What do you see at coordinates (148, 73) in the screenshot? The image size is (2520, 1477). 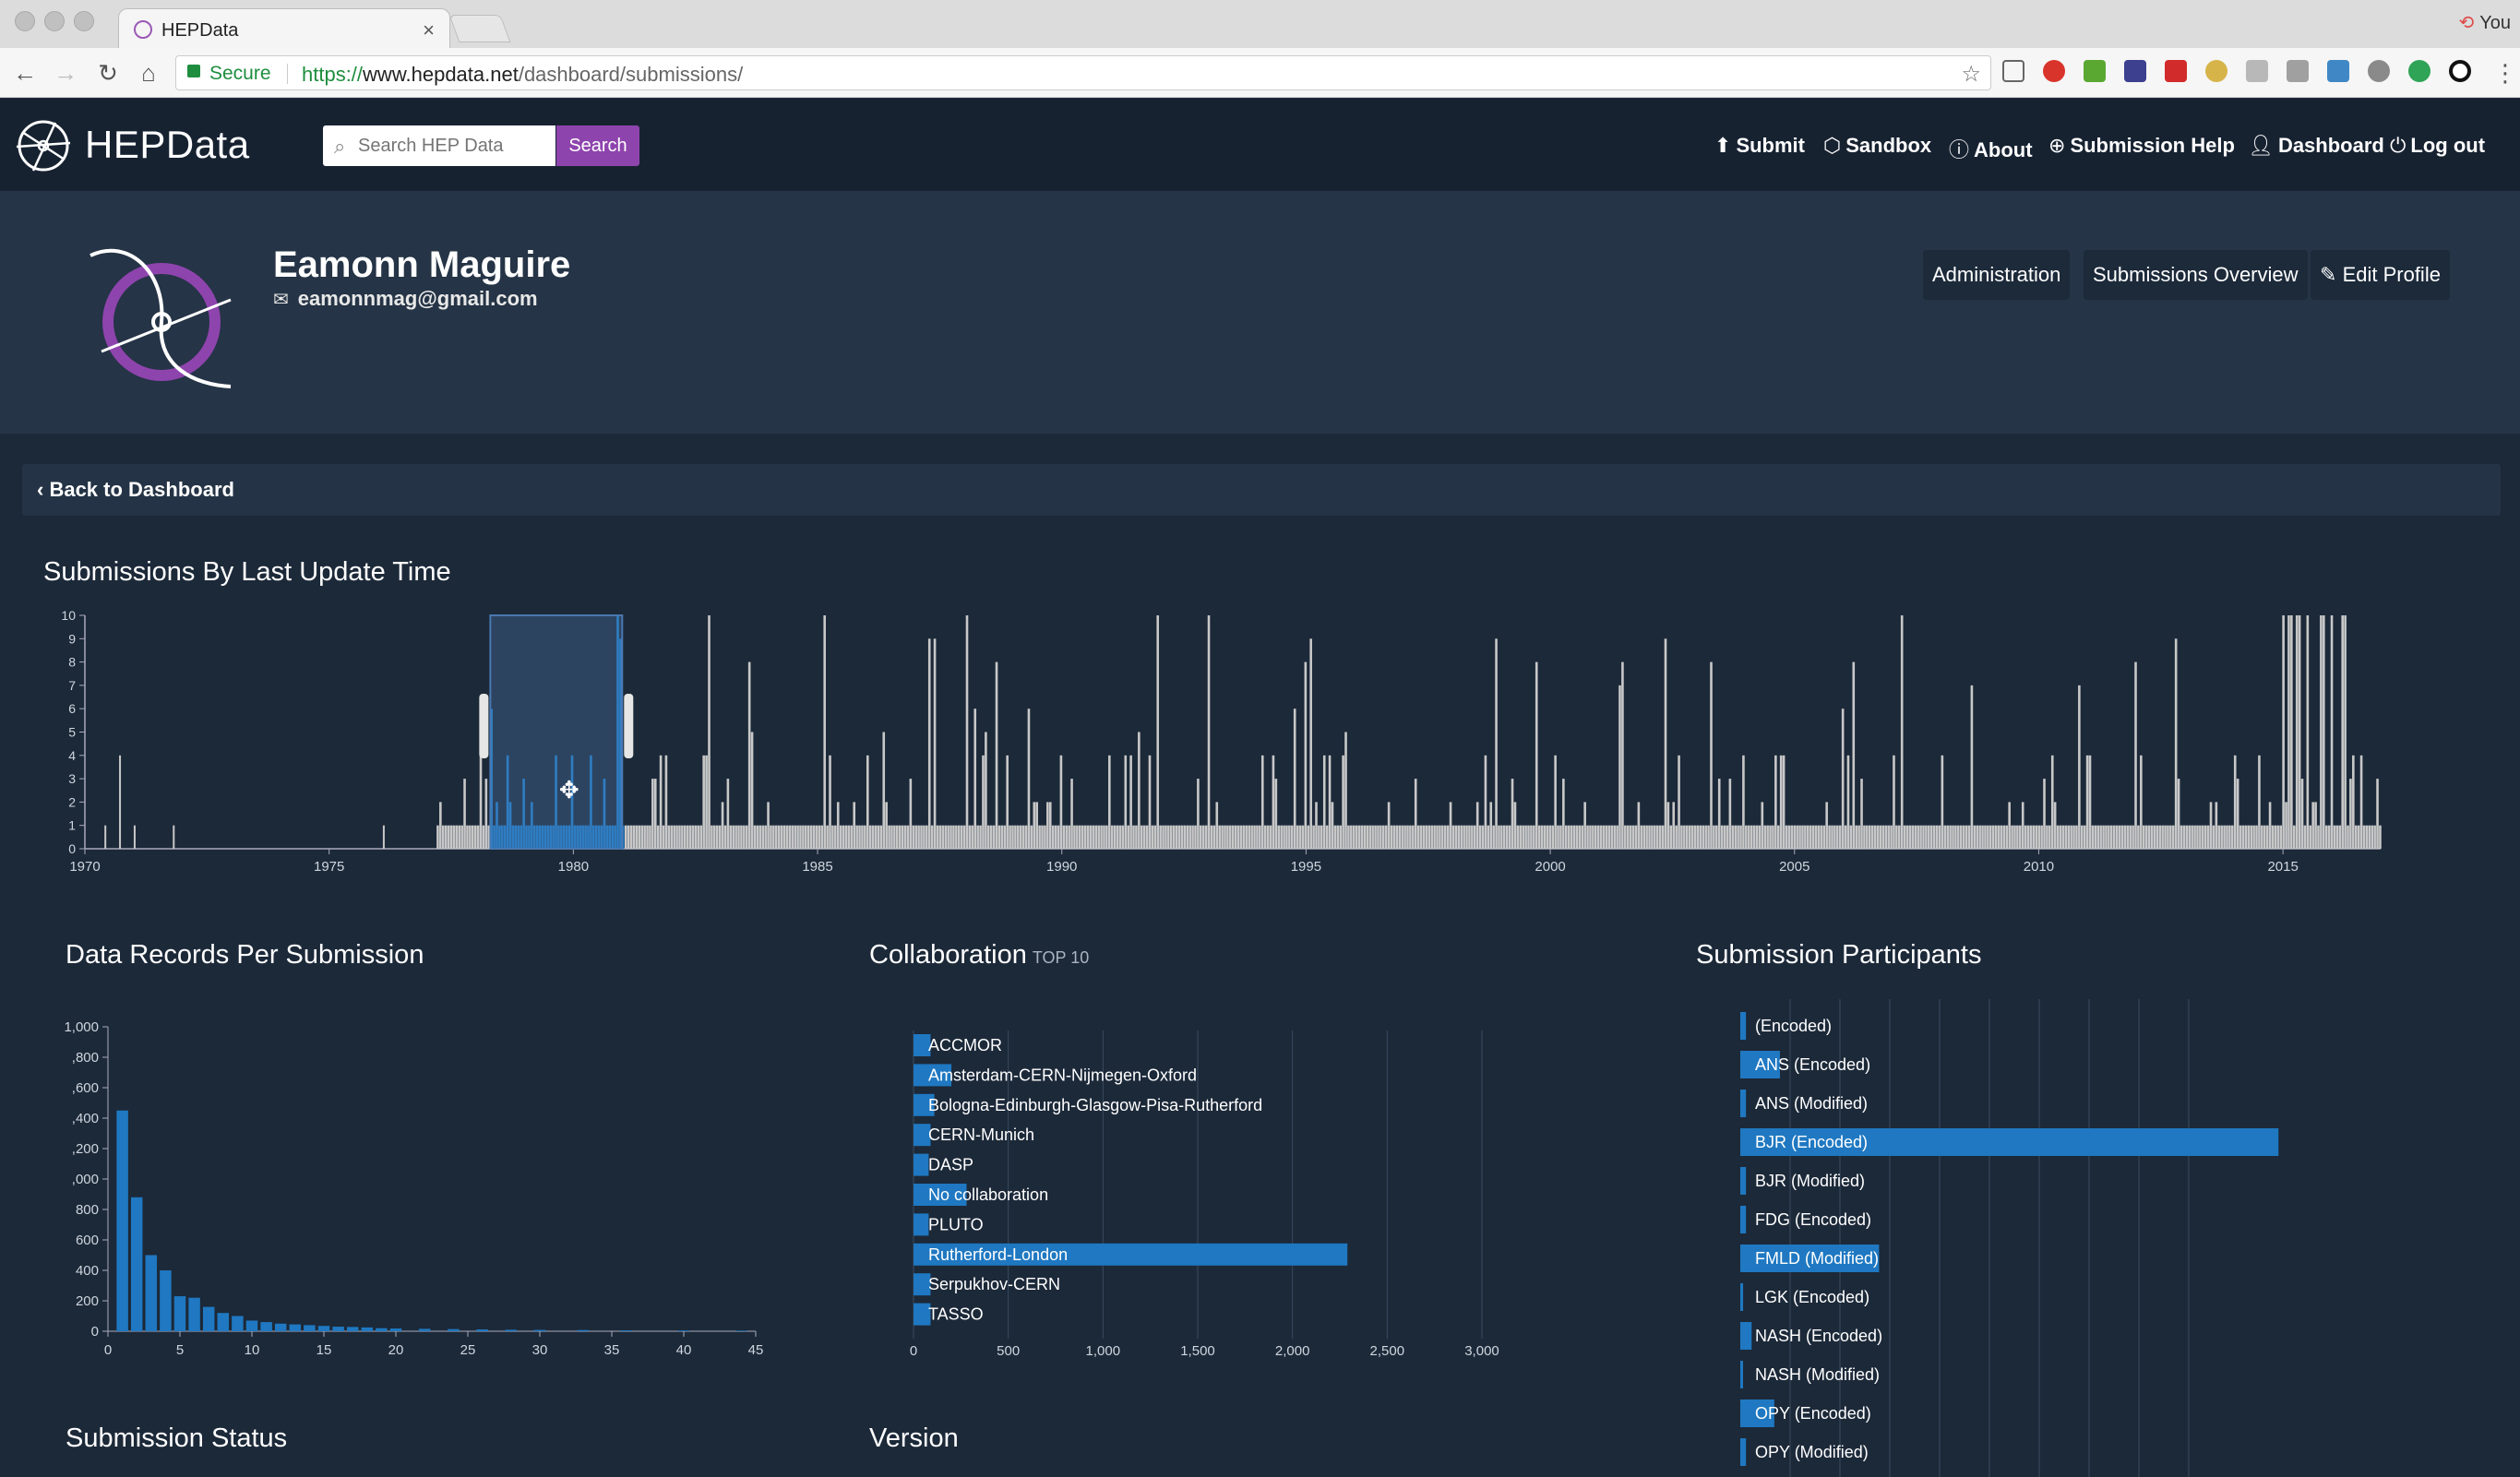 I see `home-icon: ⌂` at bounding box center [148, 73].